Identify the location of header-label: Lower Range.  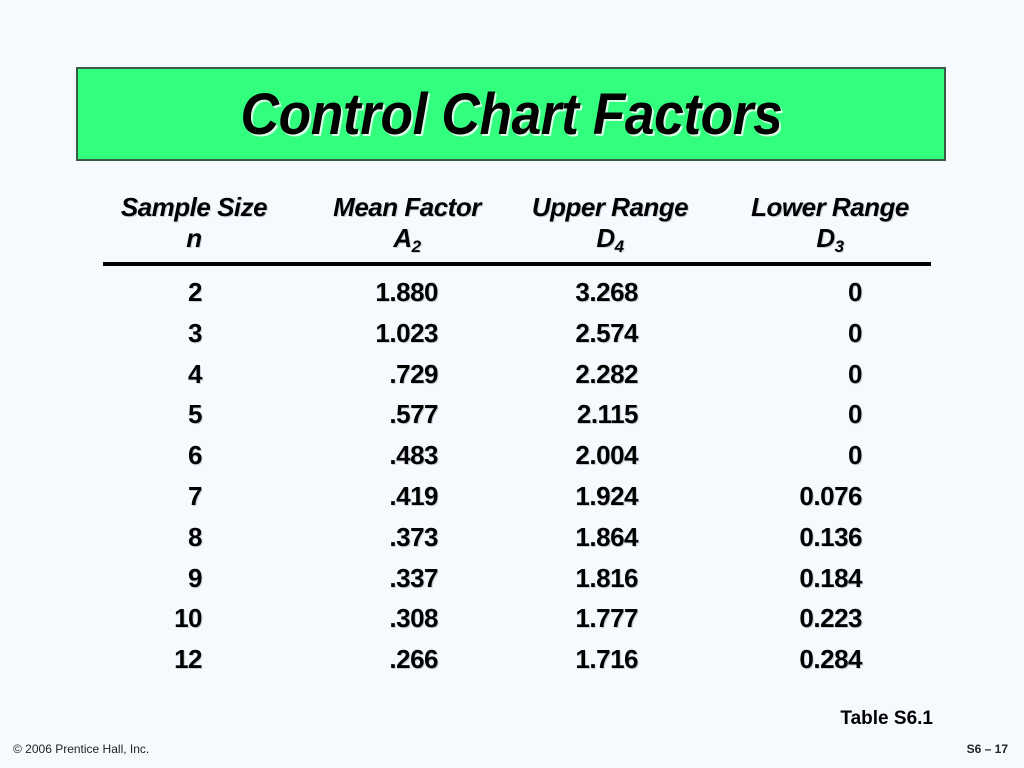
(830, 207).